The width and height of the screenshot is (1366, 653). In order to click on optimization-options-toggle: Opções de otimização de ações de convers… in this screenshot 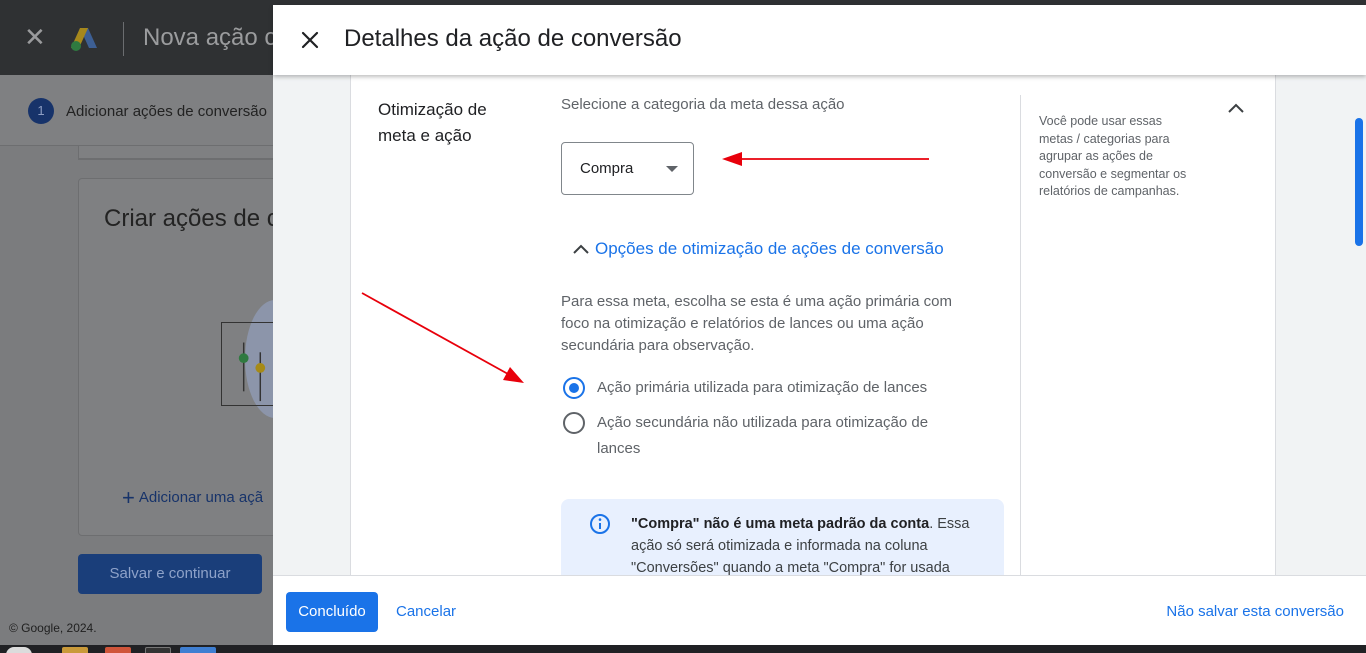, I will do `click(757, 249)`.